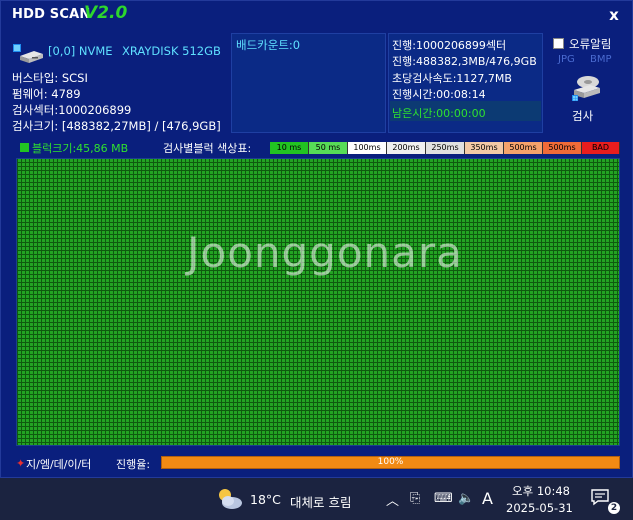 This screenshot has width=633, height=520. I want to click on progress-sectors: 진행:1000206899섹터, so click(449, 45).